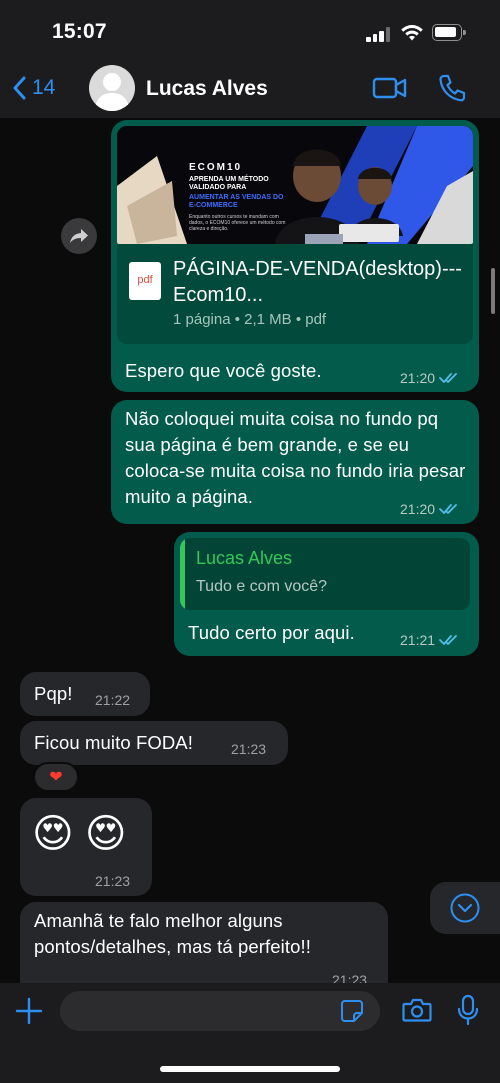  I want to click on quote-bar, so click(182, 574).